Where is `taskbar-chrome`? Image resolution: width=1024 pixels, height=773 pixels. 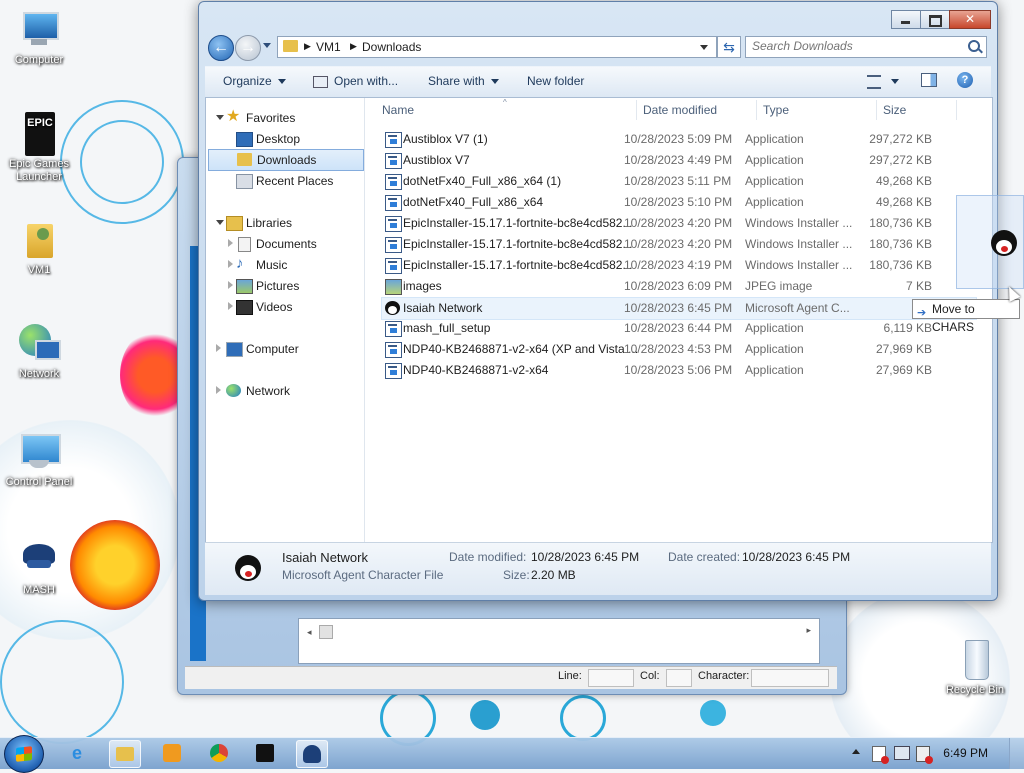
taskbar-chrome is located at coordinates (219, 753).